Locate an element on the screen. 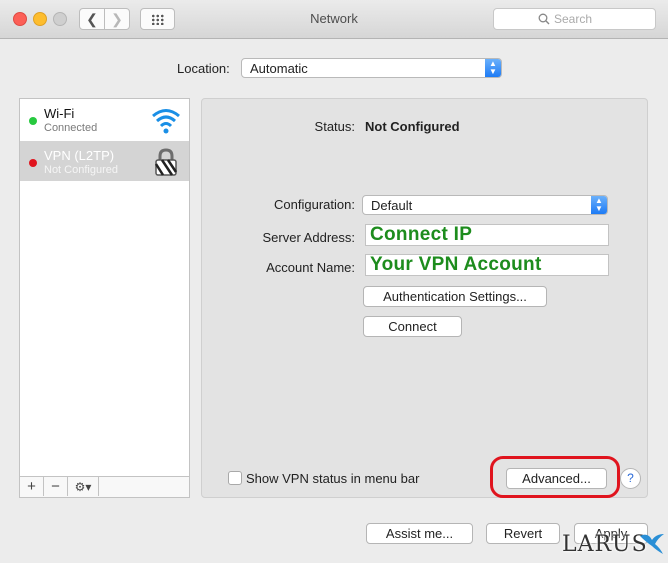 The height and width of the screenshot is (563, 668). configuration-label: Configuration: is located at coordinates (314, 204).